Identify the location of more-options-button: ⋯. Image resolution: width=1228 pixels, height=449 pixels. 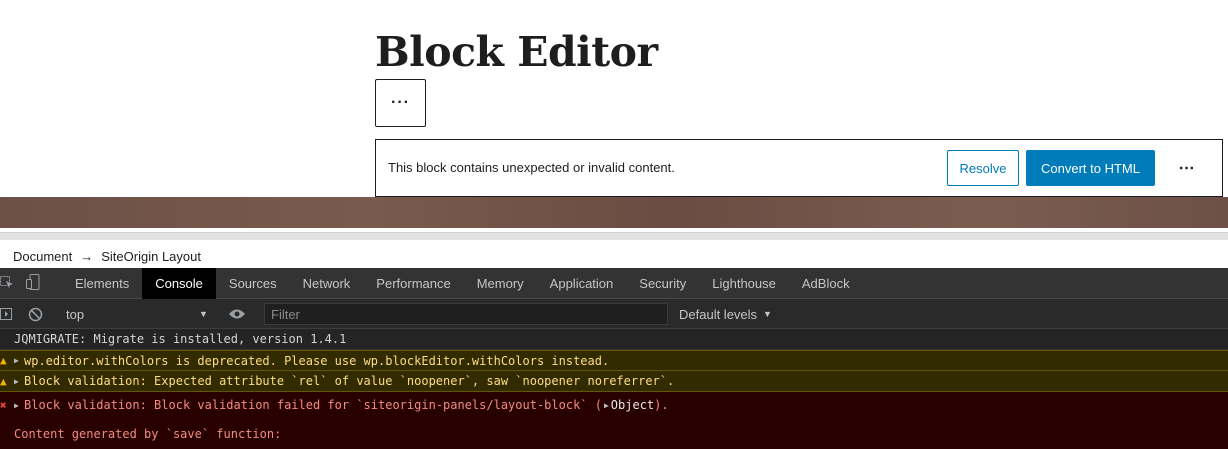
(1187, 168).